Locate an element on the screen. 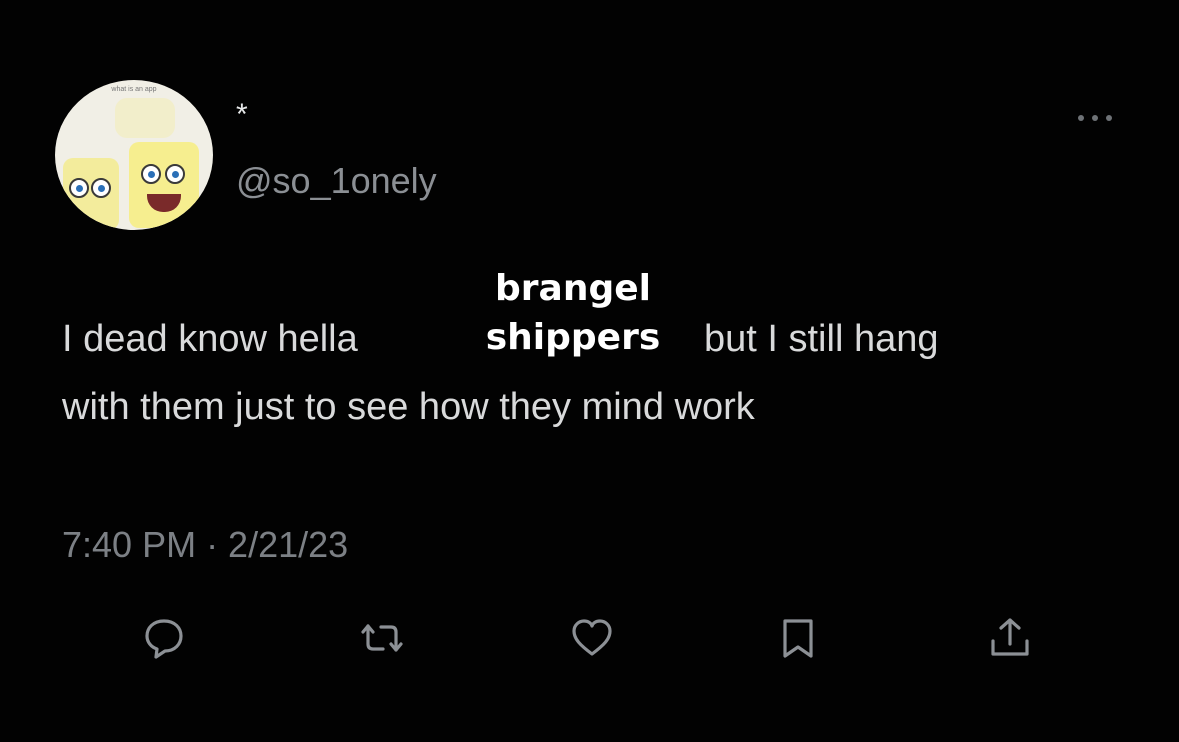  like-icon is located at coordinates (592, 638).